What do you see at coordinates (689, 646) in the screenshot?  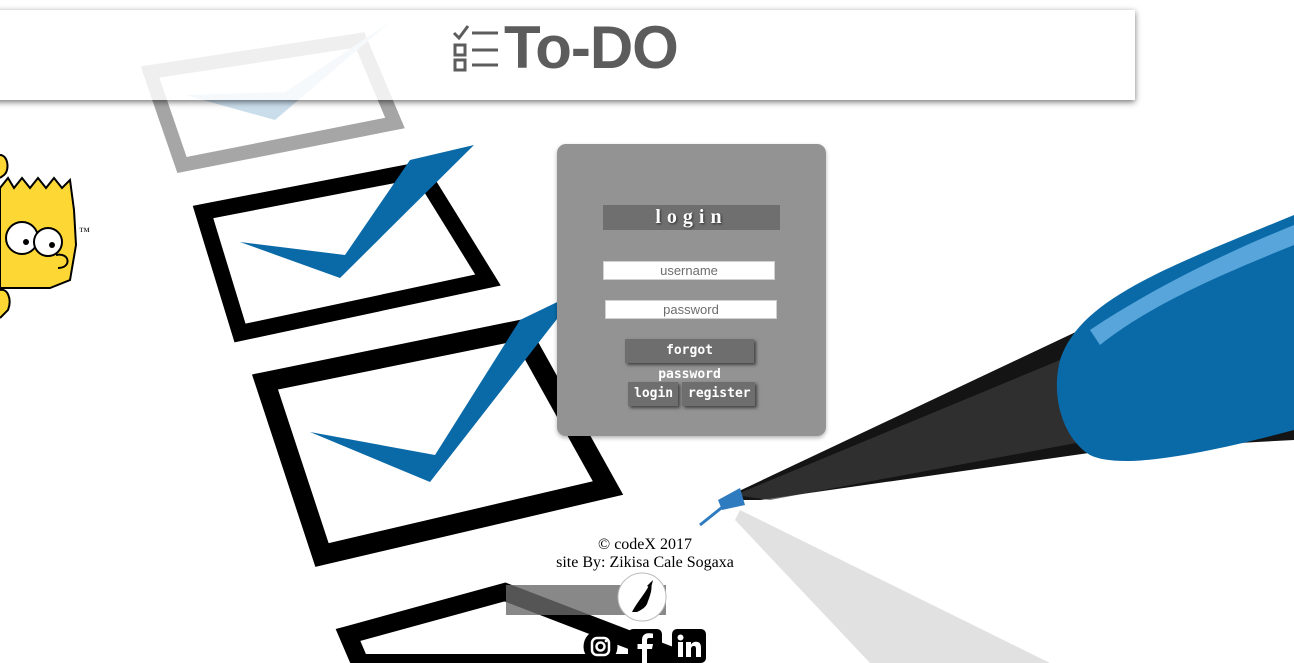 I see `linkedin-icon` at bounding box center [689, 646].